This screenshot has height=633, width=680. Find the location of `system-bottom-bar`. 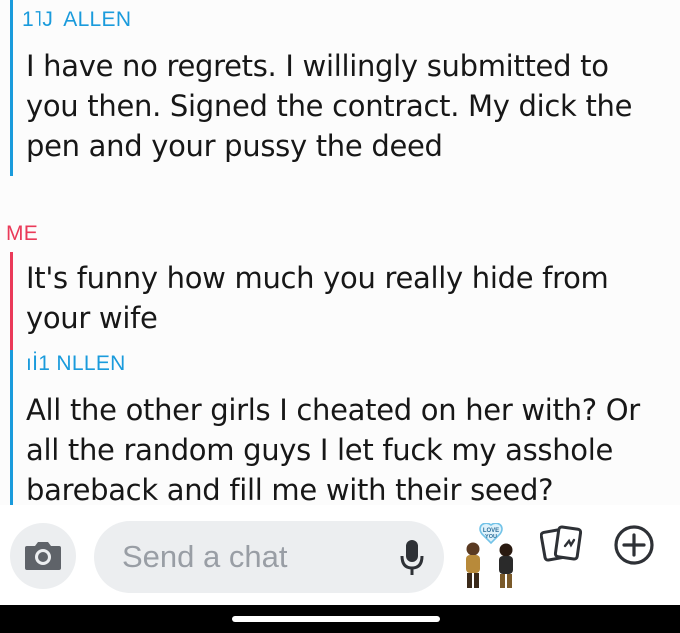

system-bottom-bar is located at coordinates (340, 619).